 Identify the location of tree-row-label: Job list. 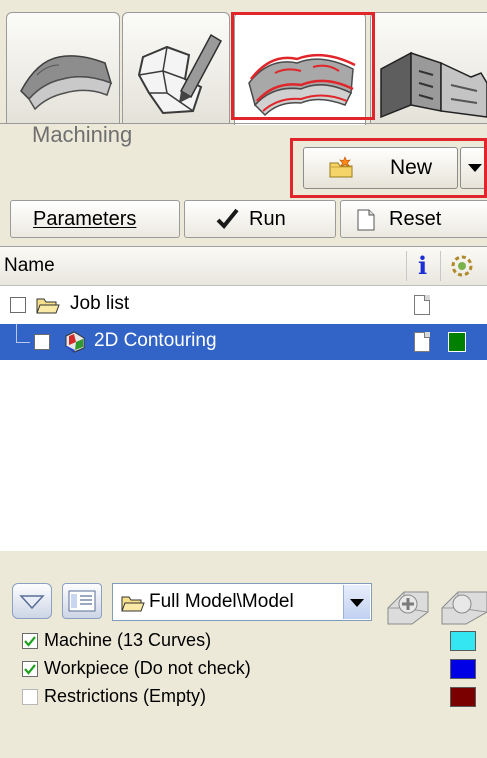
(100, 303).